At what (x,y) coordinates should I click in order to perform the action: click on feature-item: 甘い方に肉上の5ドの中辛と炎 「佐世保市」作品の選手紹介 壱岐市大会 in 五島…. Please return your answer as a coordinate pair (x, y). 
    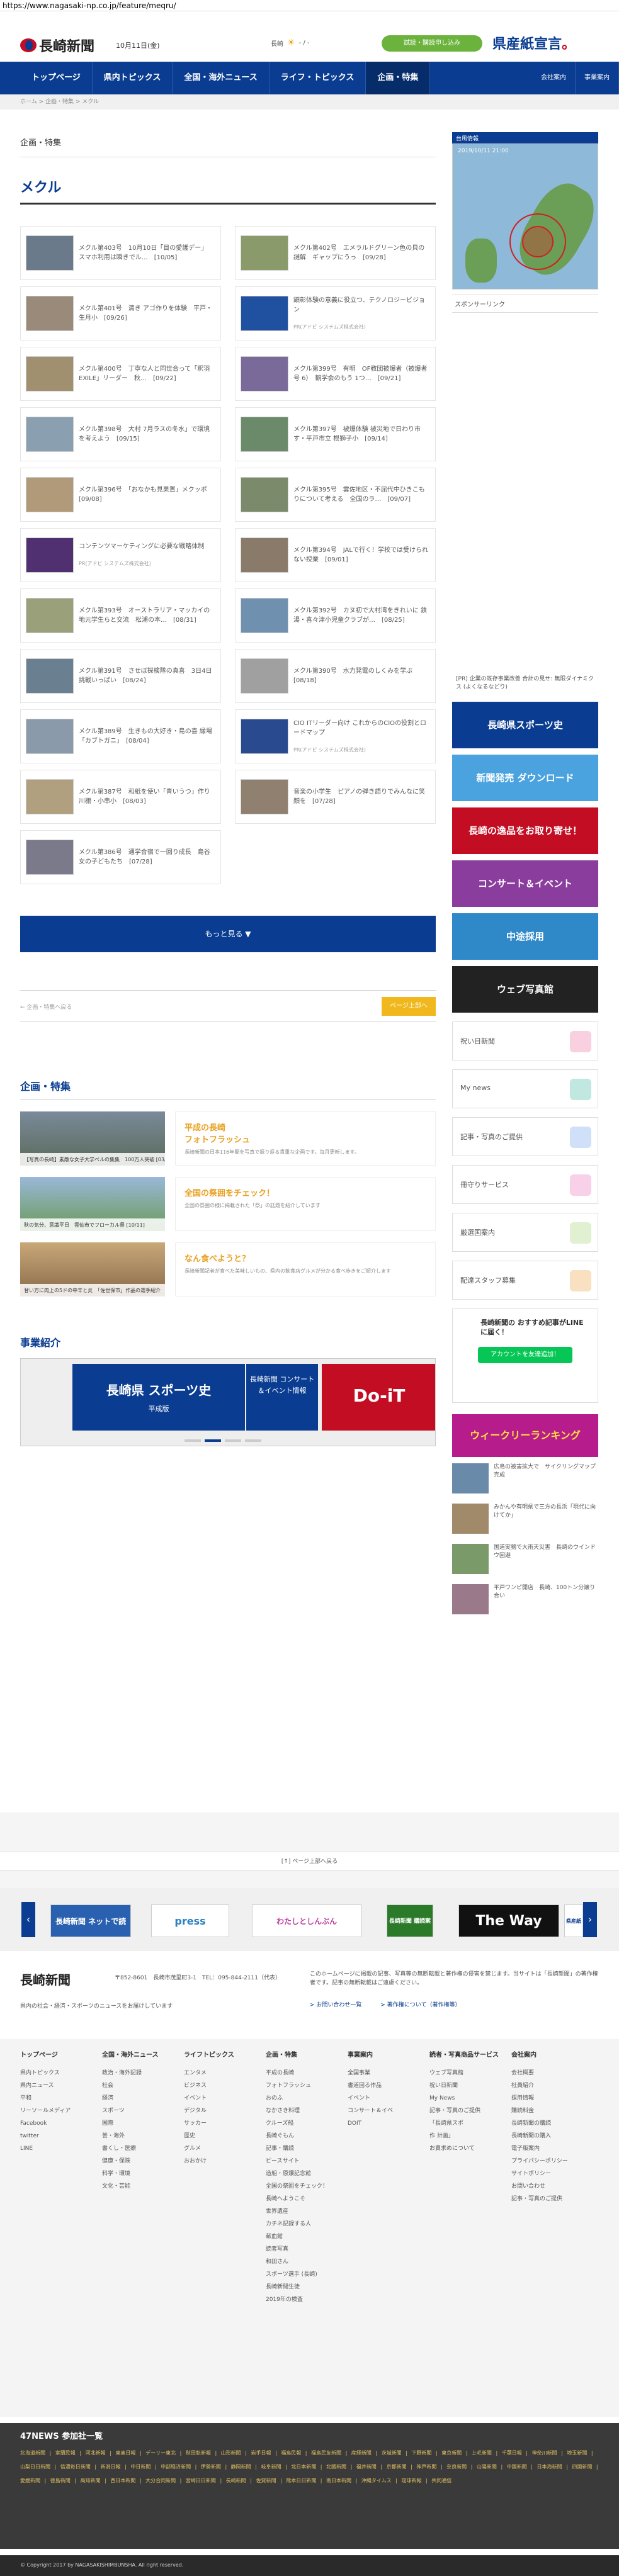
    Looking at the image, I should click on (228, 1269).